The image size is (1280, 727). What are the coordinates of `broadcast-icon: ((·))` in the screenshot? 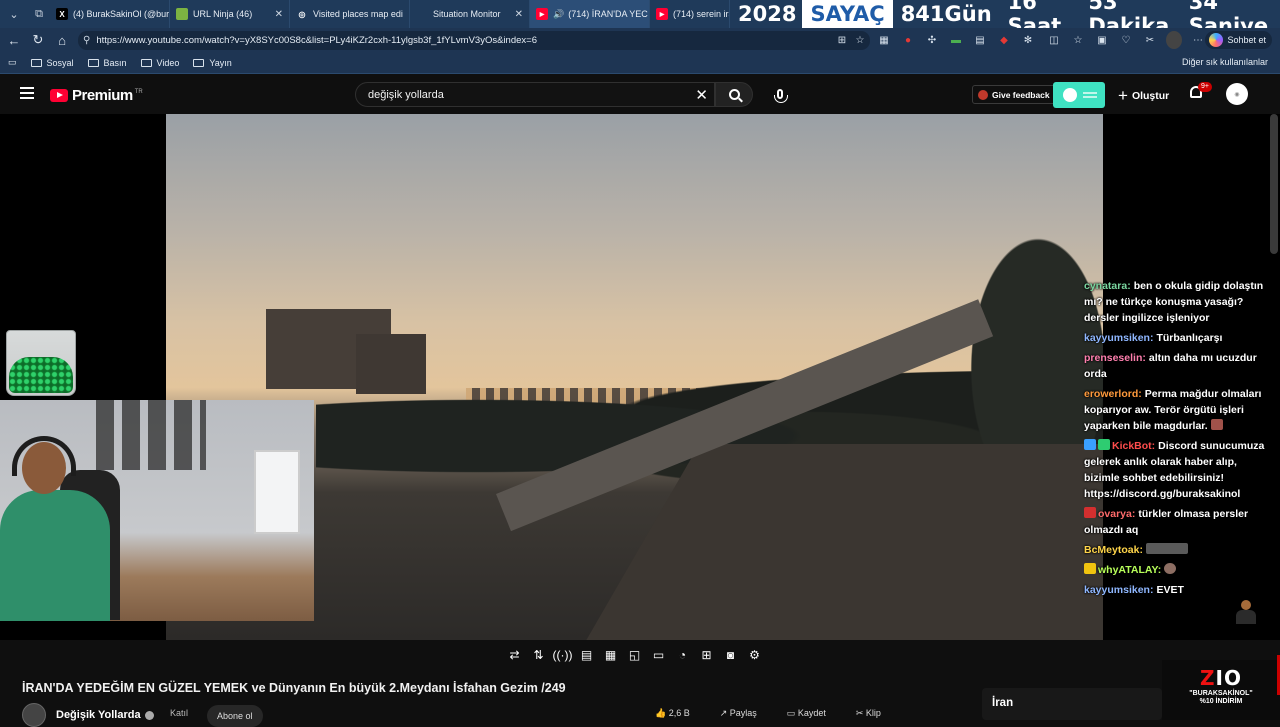 It's located at (563, 654).